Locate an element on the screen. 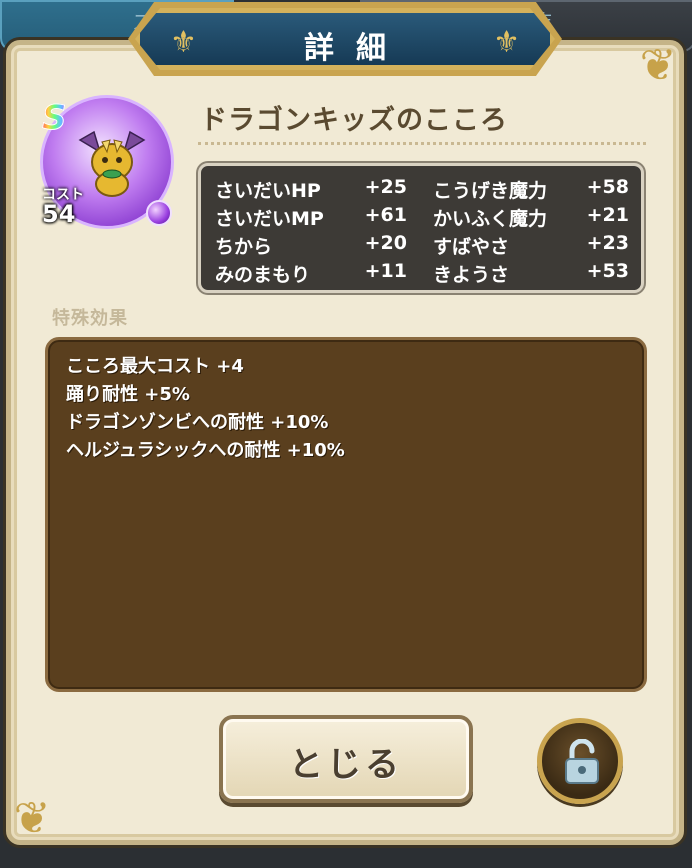 This screenshot has height=868, width=692. dragon-kids-icon is located at coordinates (112, 163).